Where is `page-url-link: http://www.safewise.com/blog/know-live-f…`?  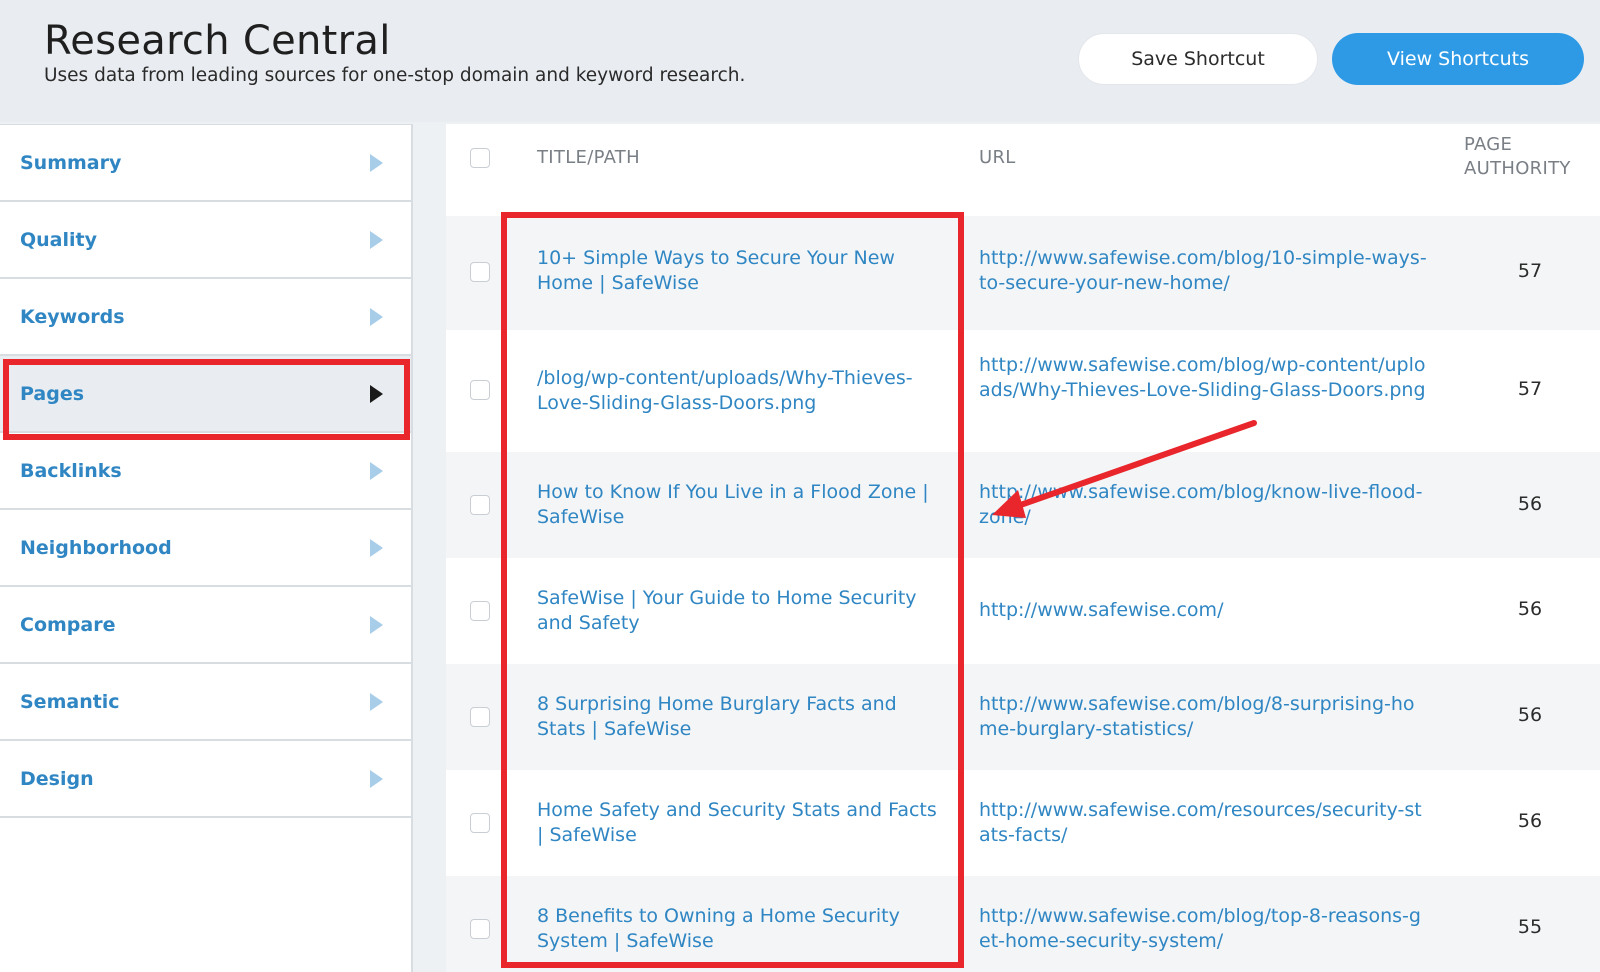
page-url-link: http://www.safewise.com/blog/know-live-f… is located at coordinates (1204, 505).